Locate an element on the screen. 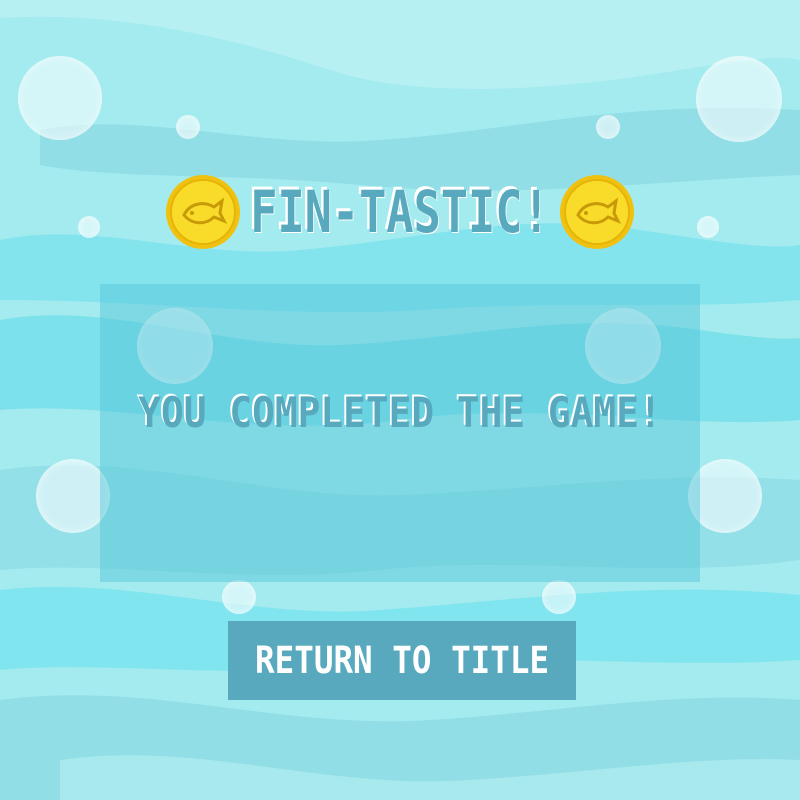 The height and width of the screenshot is (800, 800). title-row: FIN-TASTIC! is located at coordinates (400, 212).